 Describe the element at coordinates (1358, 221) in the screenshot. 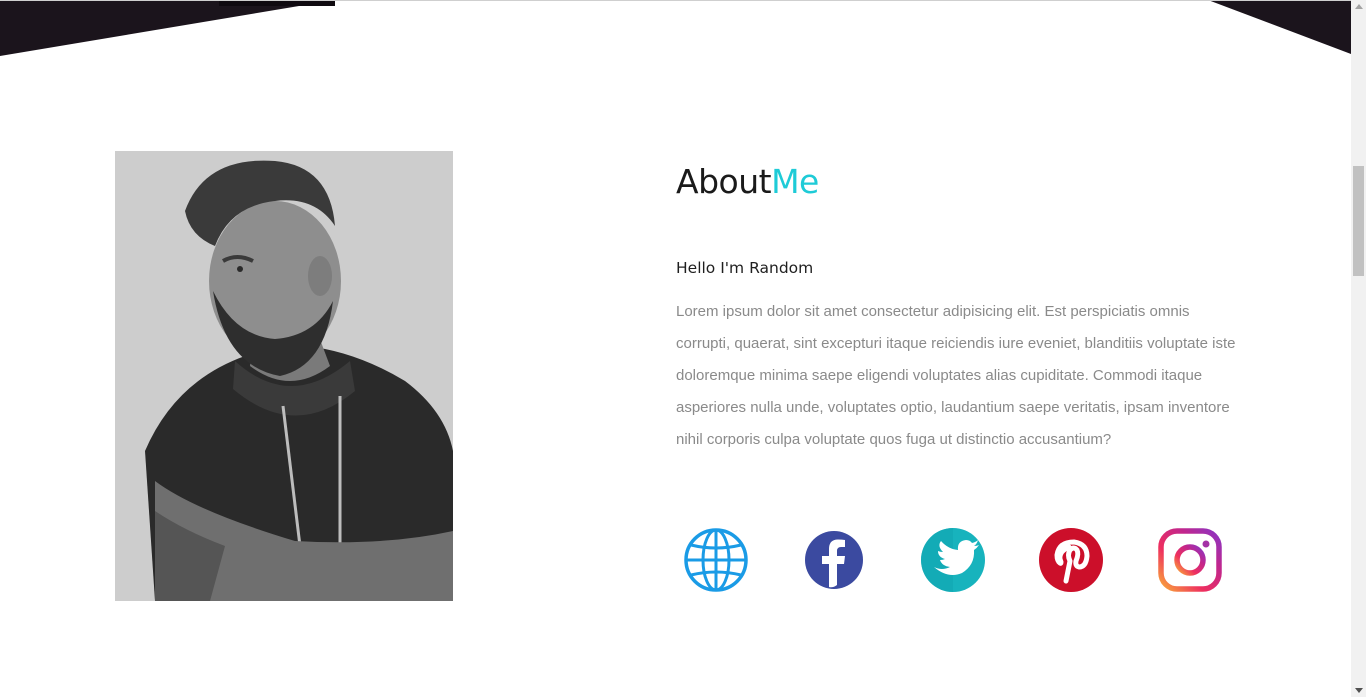

I see `scrollbar-thumb` at that location.